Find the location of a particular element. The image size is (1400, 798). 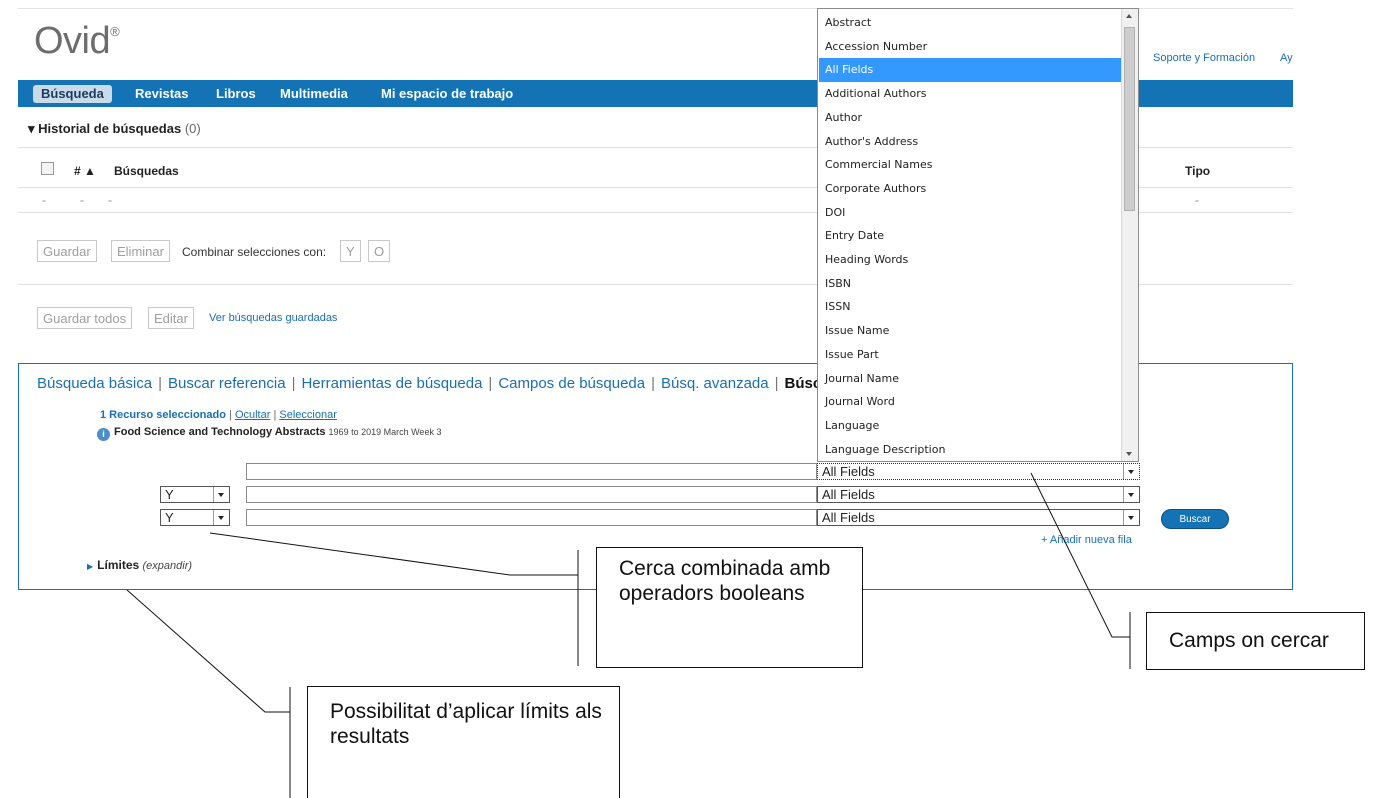

annotation-boolean-search: Cerca combinada amb operadors booleans is located at coordinates (729, 607).